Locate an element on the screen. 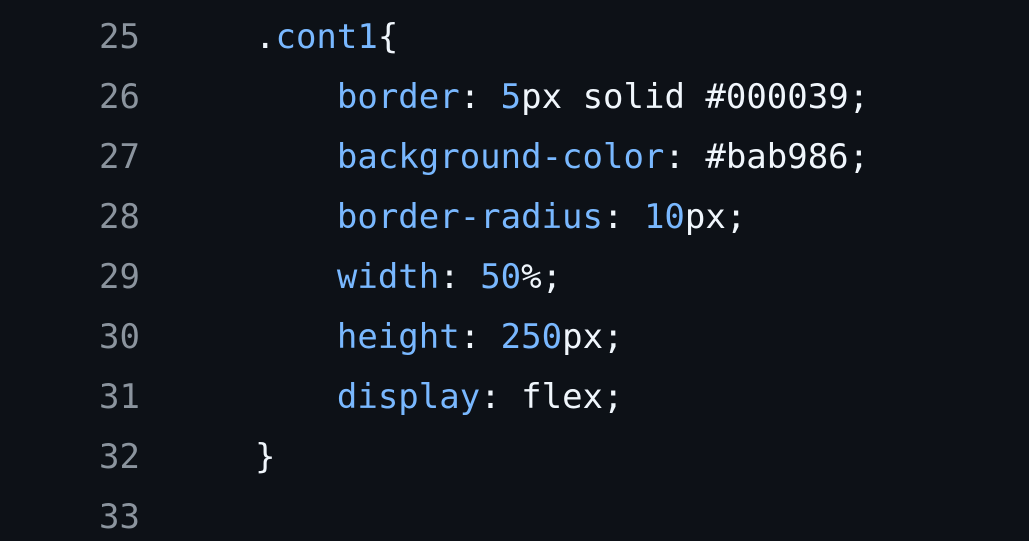 The image size is (1029, 541). line-number: 31 is located at coordinates (119, 397).